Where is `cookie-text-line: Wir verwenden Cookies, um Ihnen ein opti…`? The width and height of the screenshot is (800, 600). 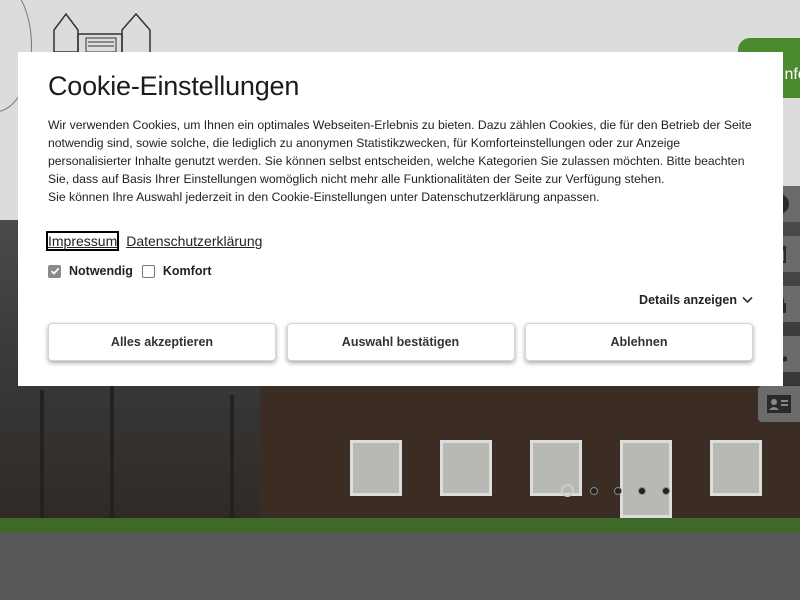 cookie-text-line: Wir verwenden Cookies, um Ihnen ein opti… is located at coordinates (400, 125).